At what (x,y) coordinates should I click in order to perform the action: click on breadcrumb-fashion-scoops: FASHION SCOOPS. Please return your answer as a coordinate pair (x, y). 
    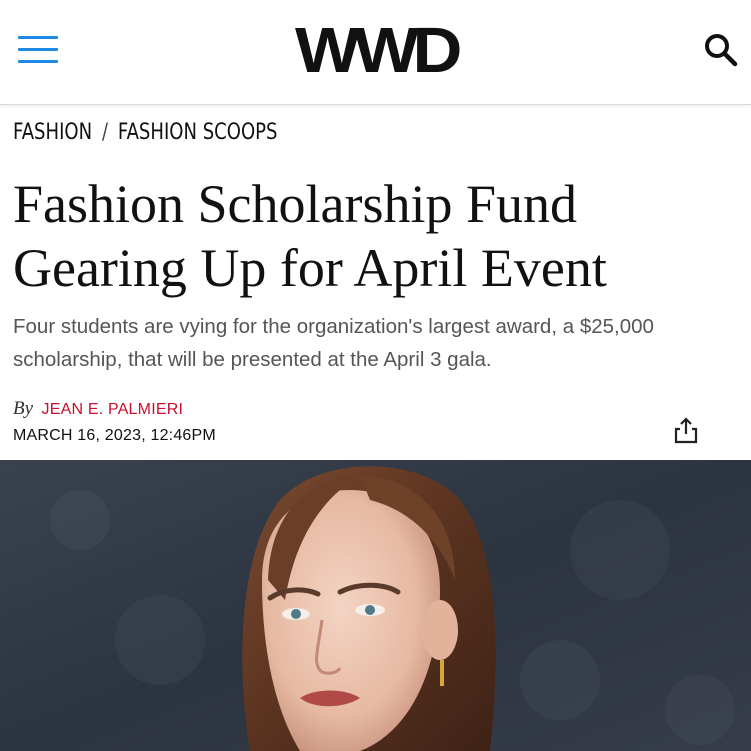
    Looking at the image, I should click on (198, 132).